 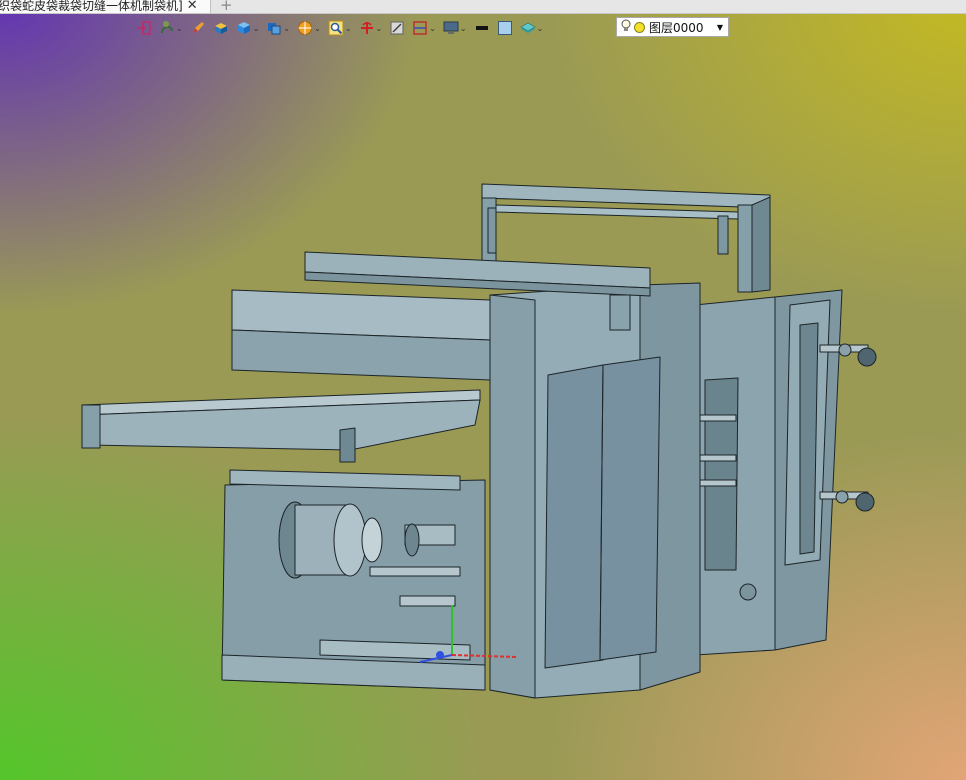 I want to click on section-view-icon, so click(x=420, y=28).